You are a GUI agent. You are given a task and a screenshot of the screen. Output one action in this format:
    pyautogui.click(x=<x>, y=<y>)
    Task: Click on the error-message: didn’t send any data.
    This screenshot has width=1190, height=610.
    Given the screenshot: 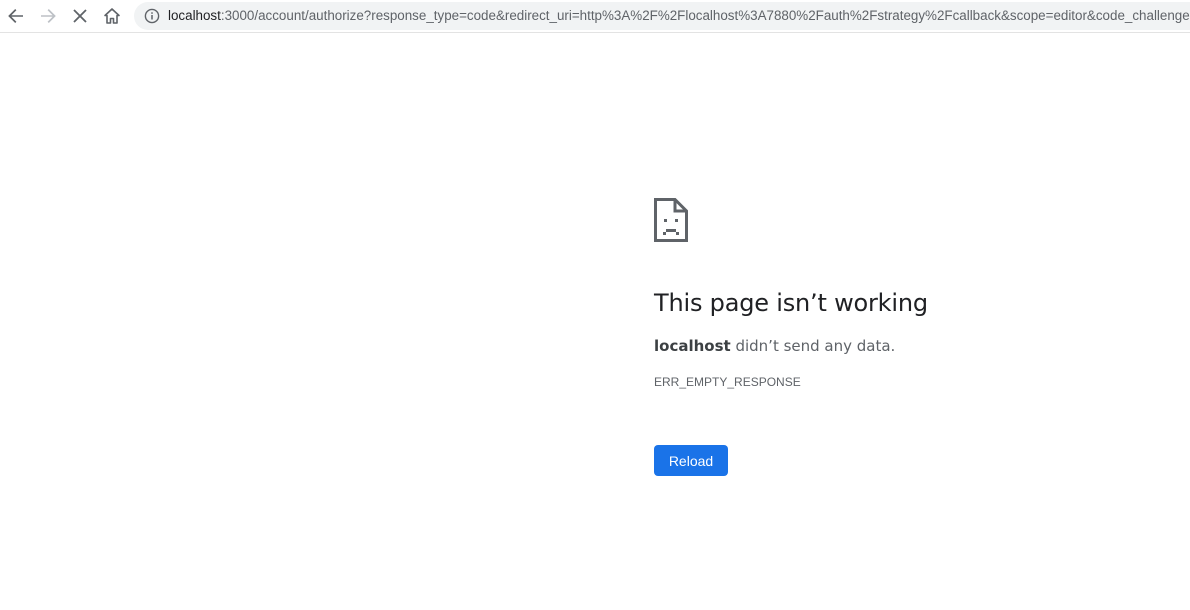 What is the action you would take?
    pyautogui.click(x=813, y=346)
    